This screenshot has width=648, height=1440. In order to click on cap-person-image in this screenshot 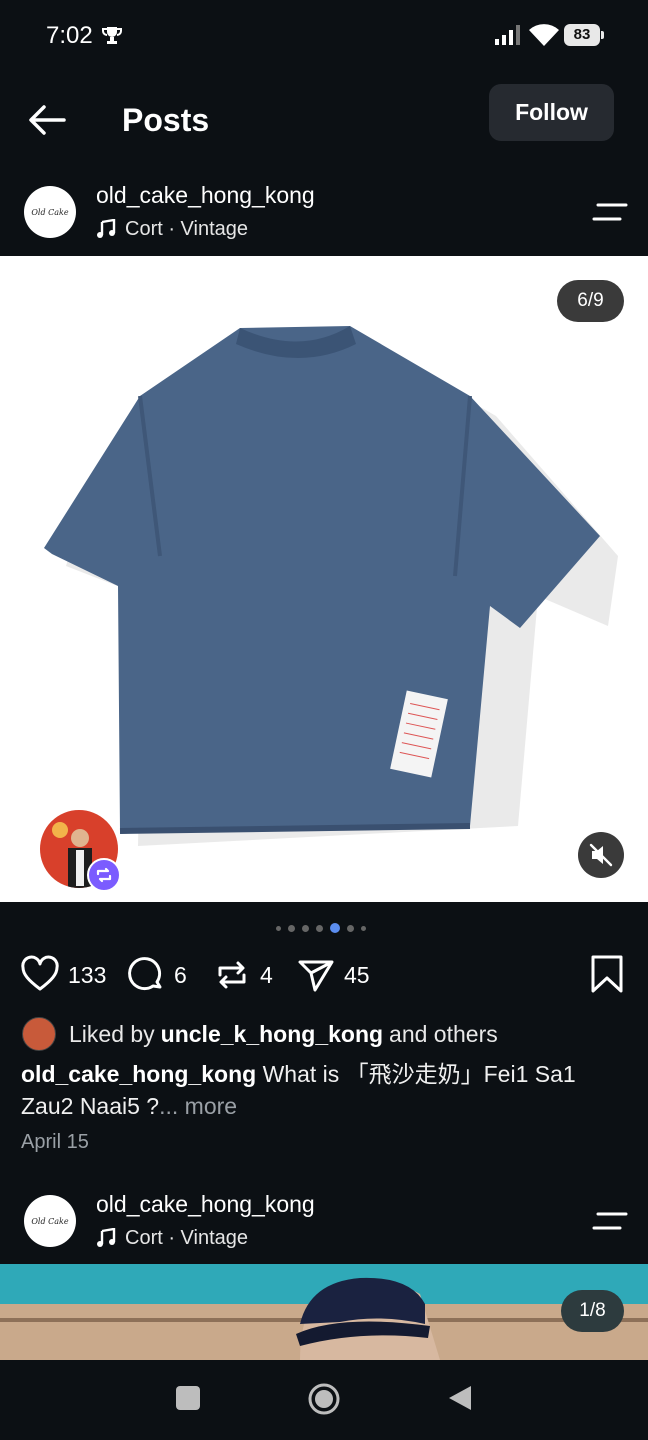, I will do `click(324, 1312)`.